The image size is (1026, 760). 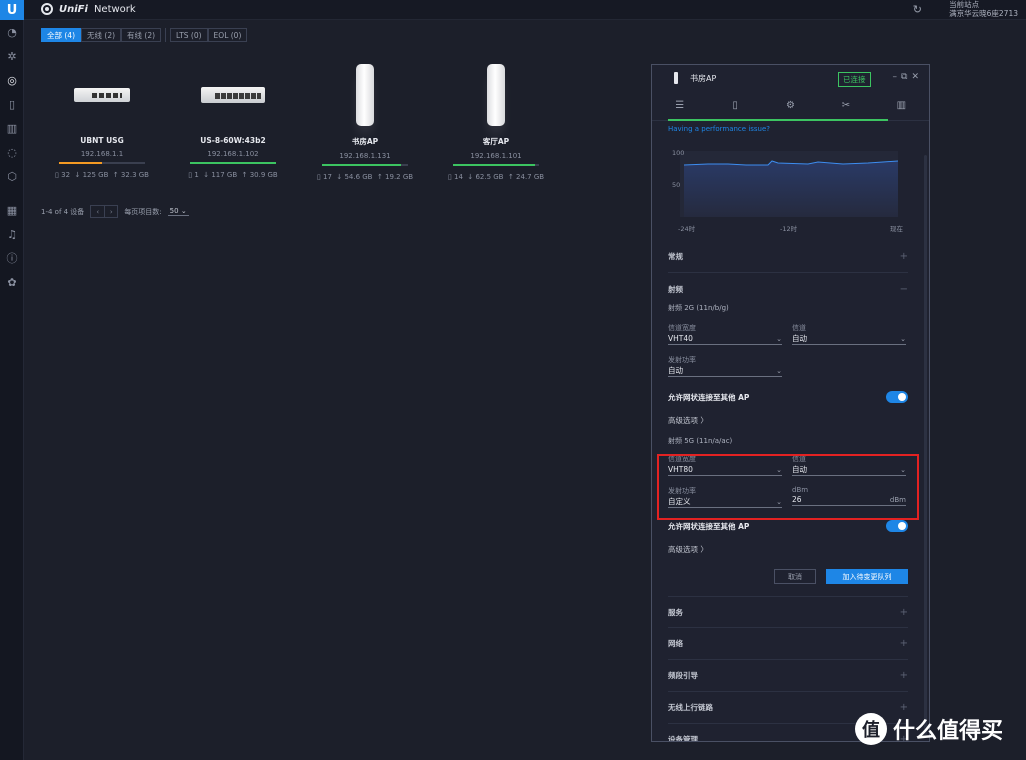 What do you see at coordinates (915, 77) in the screenshot?
I see `close-icon: ✕` at bounding box center [915, 77].